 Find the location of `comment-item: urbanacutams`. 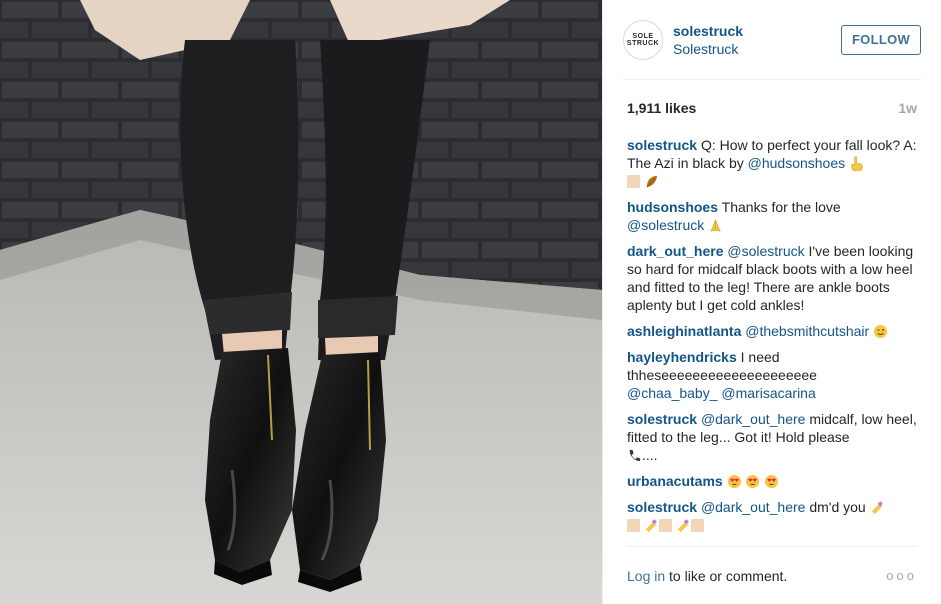

comment-item: urbanacutams is located at coordinates (772, 481).